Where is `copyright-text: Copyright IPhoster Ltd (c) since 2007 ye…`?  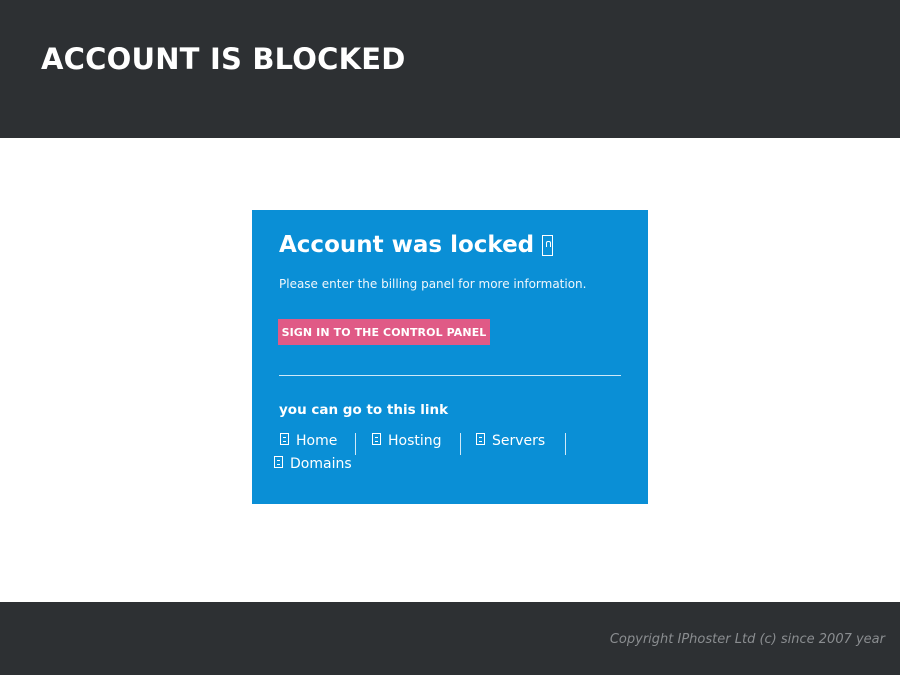
copyright-text: Copyright IPhoster Ltd (c) since 2007 ye… is located at coordinates (747, 639).